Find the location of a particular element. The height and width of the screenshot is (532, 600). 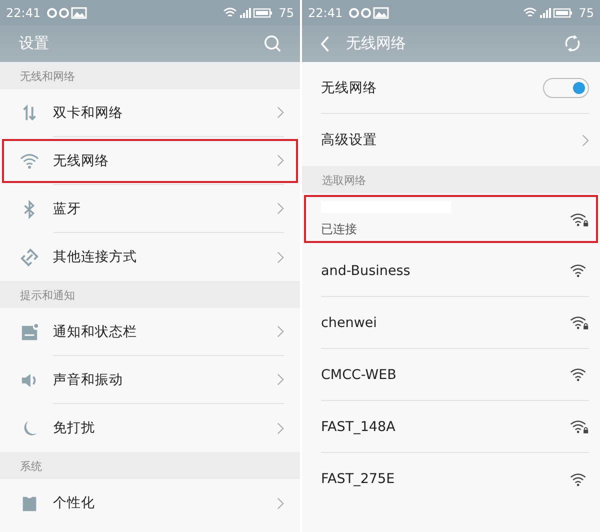

network-item: 已连接 is located at coordinates (451, 219).